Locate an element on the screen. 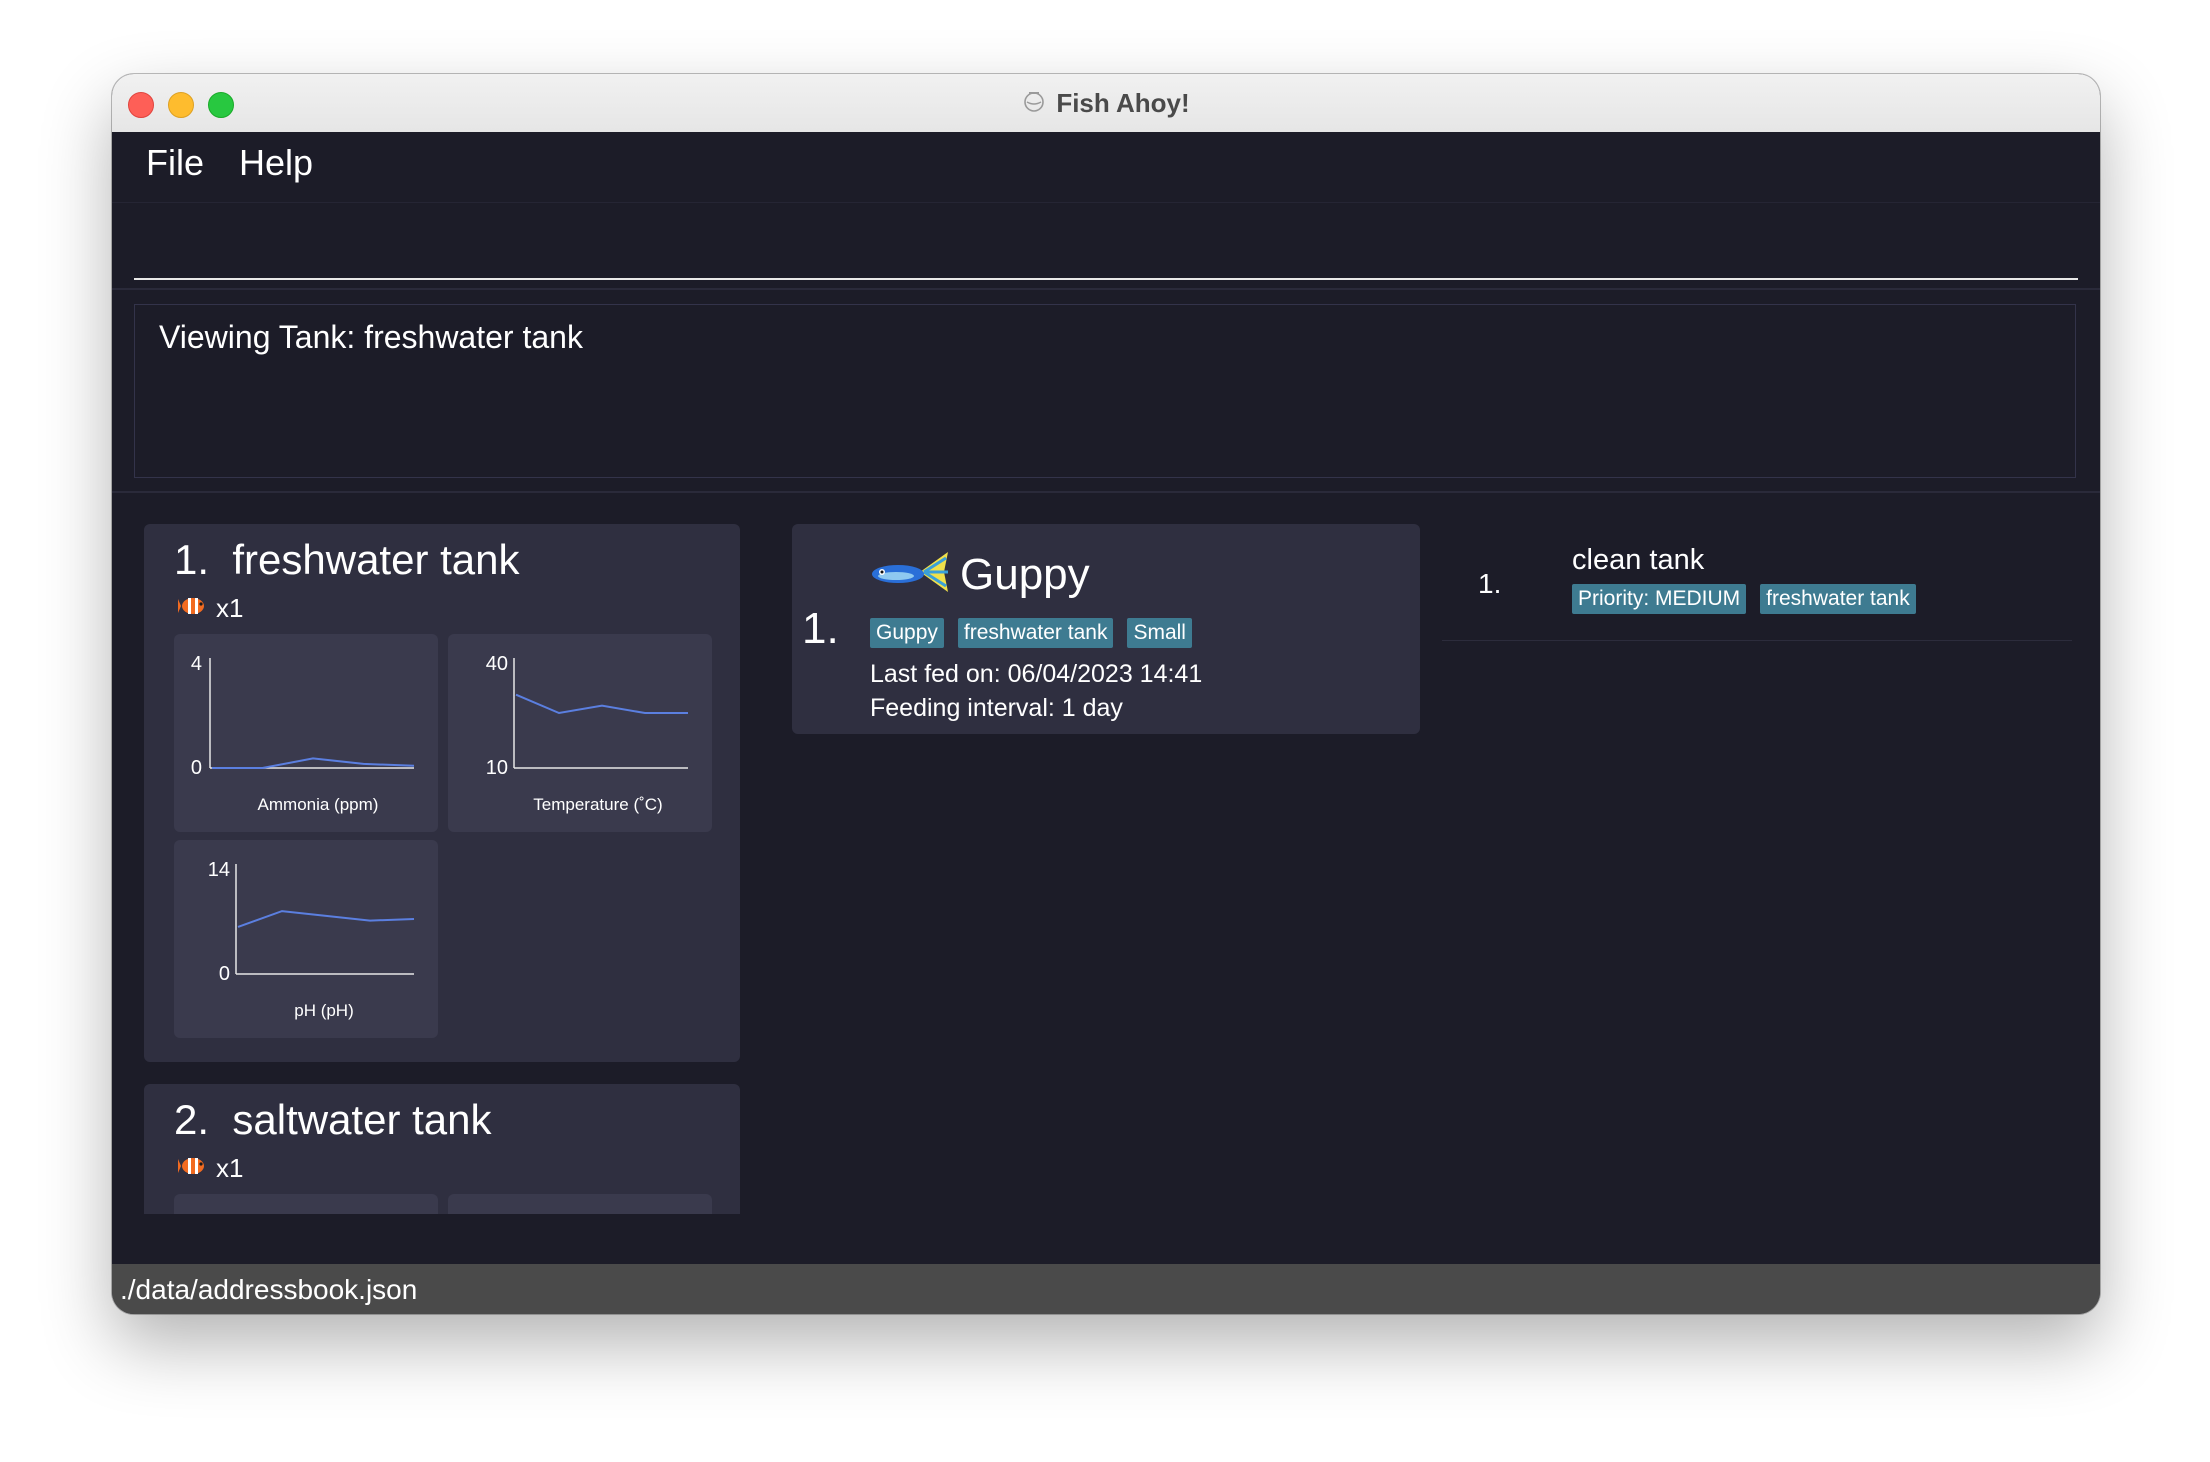  fish-last-fed: Last fed on: 06/04/2023 14:41 is located at coordinates (1036, 674).